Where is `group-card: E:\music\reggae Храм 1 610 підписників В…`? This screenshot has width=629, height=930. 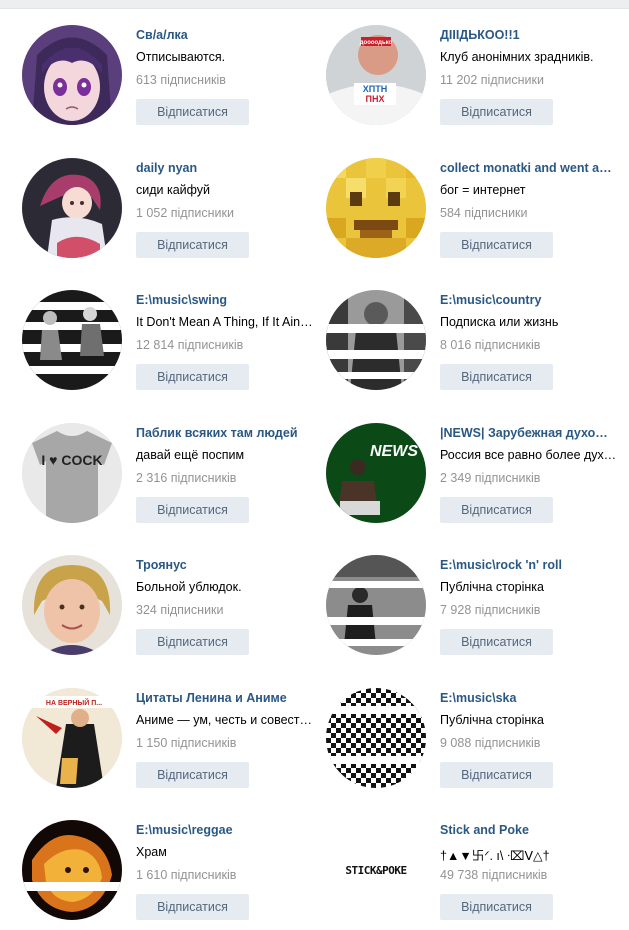 group-card: E:\music\reggae Храм 1 610 підписників В… is located at coordinates (172, 875).